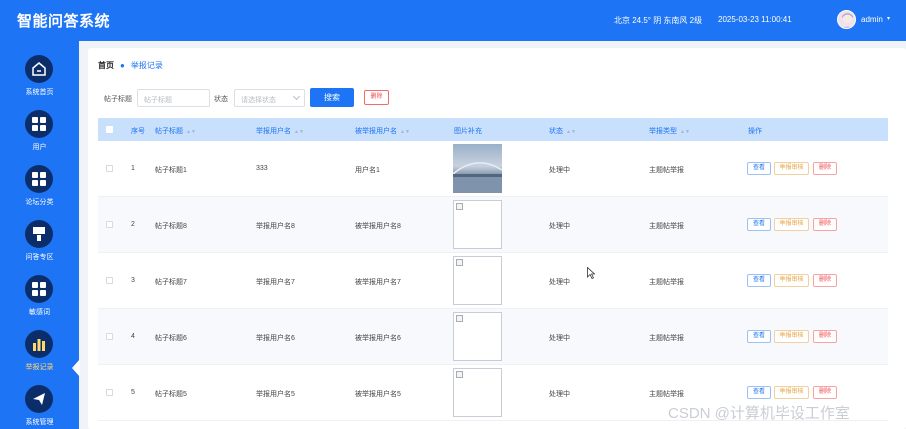  What do you see at coordinates (39, 257) in the screenshot?
I see `sidebar-item-label: 问答专区` at bounding box center [39, 257].